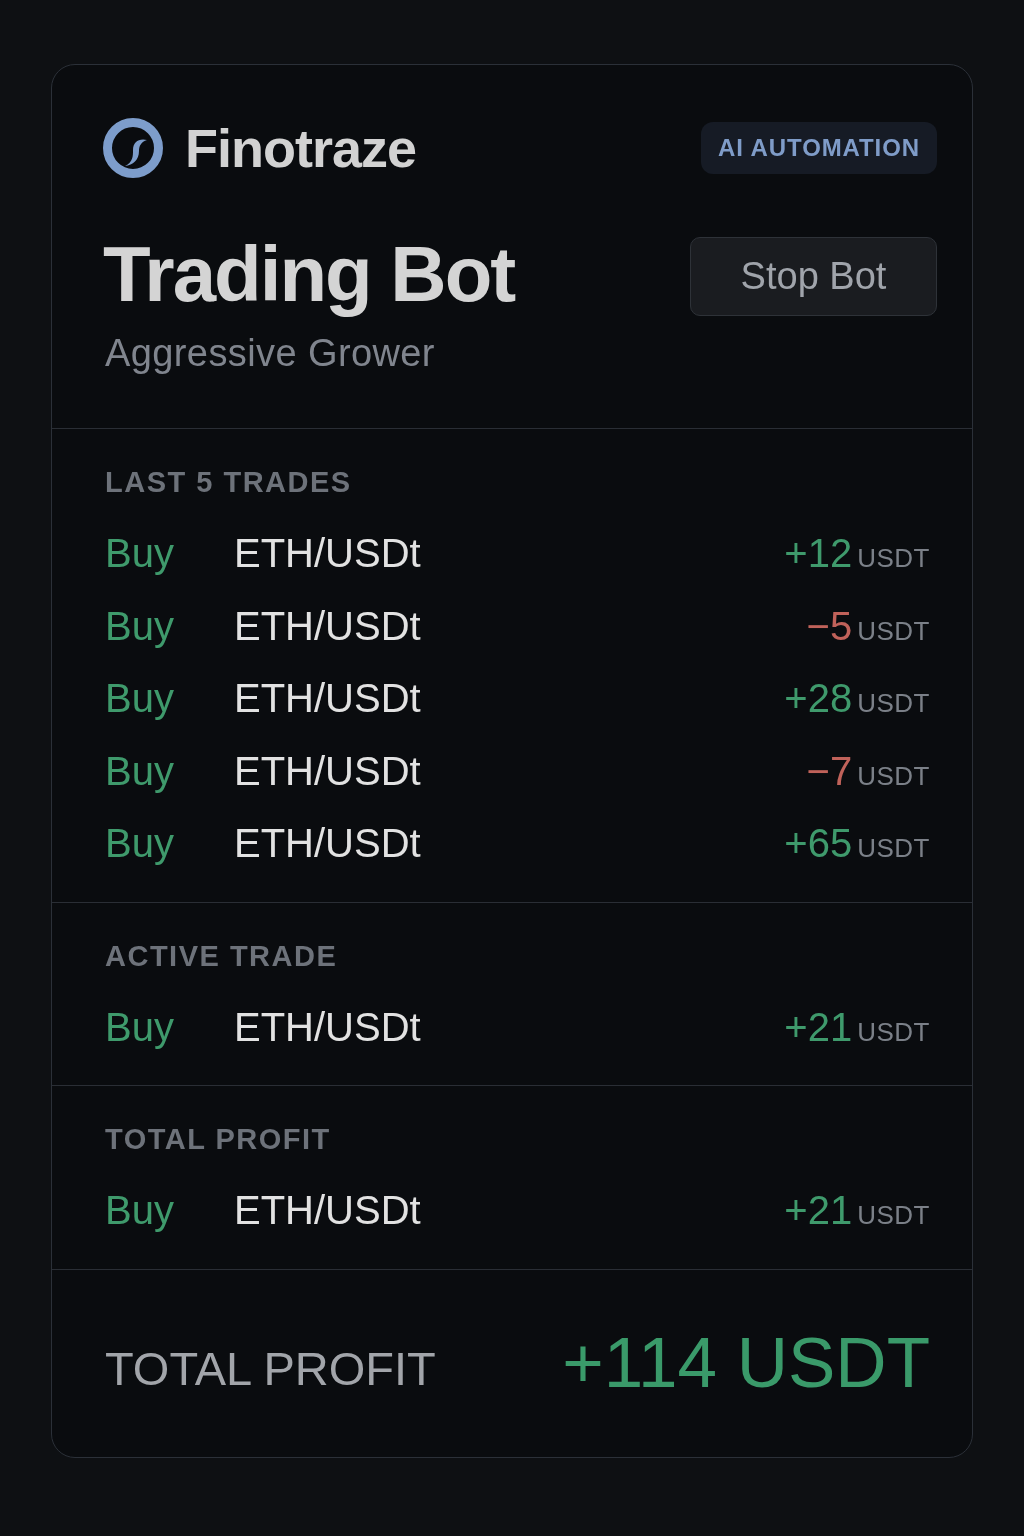  Describe the element at coordinates (229, 482) in the screenshot. I see `section-heading: LAST 5 TRADES` at that location.